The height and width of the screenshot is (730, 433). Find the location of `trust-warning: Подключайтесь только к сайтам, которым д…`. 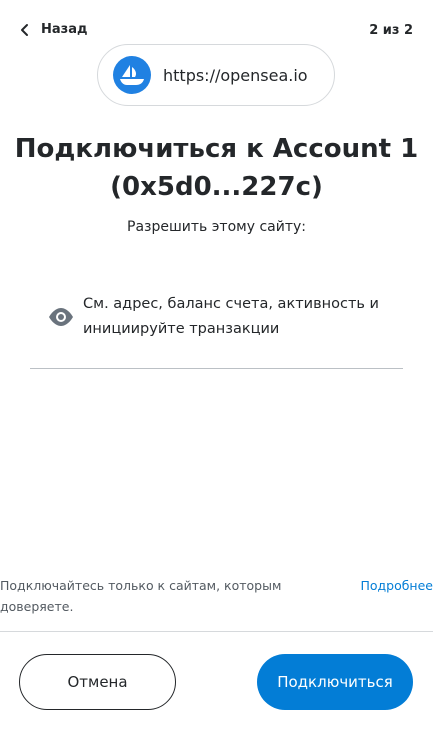

trust-warning: Подключайтесь только к сайтам, которым д… is located at coordinates (141, 596).